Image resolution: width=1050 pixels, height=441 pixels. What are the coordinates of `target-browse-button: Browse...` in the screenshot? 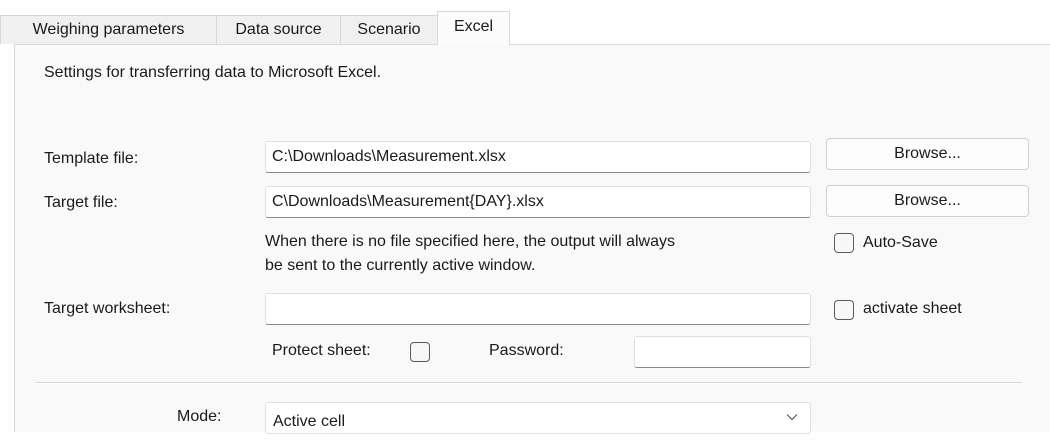 It's located at (927, 201).